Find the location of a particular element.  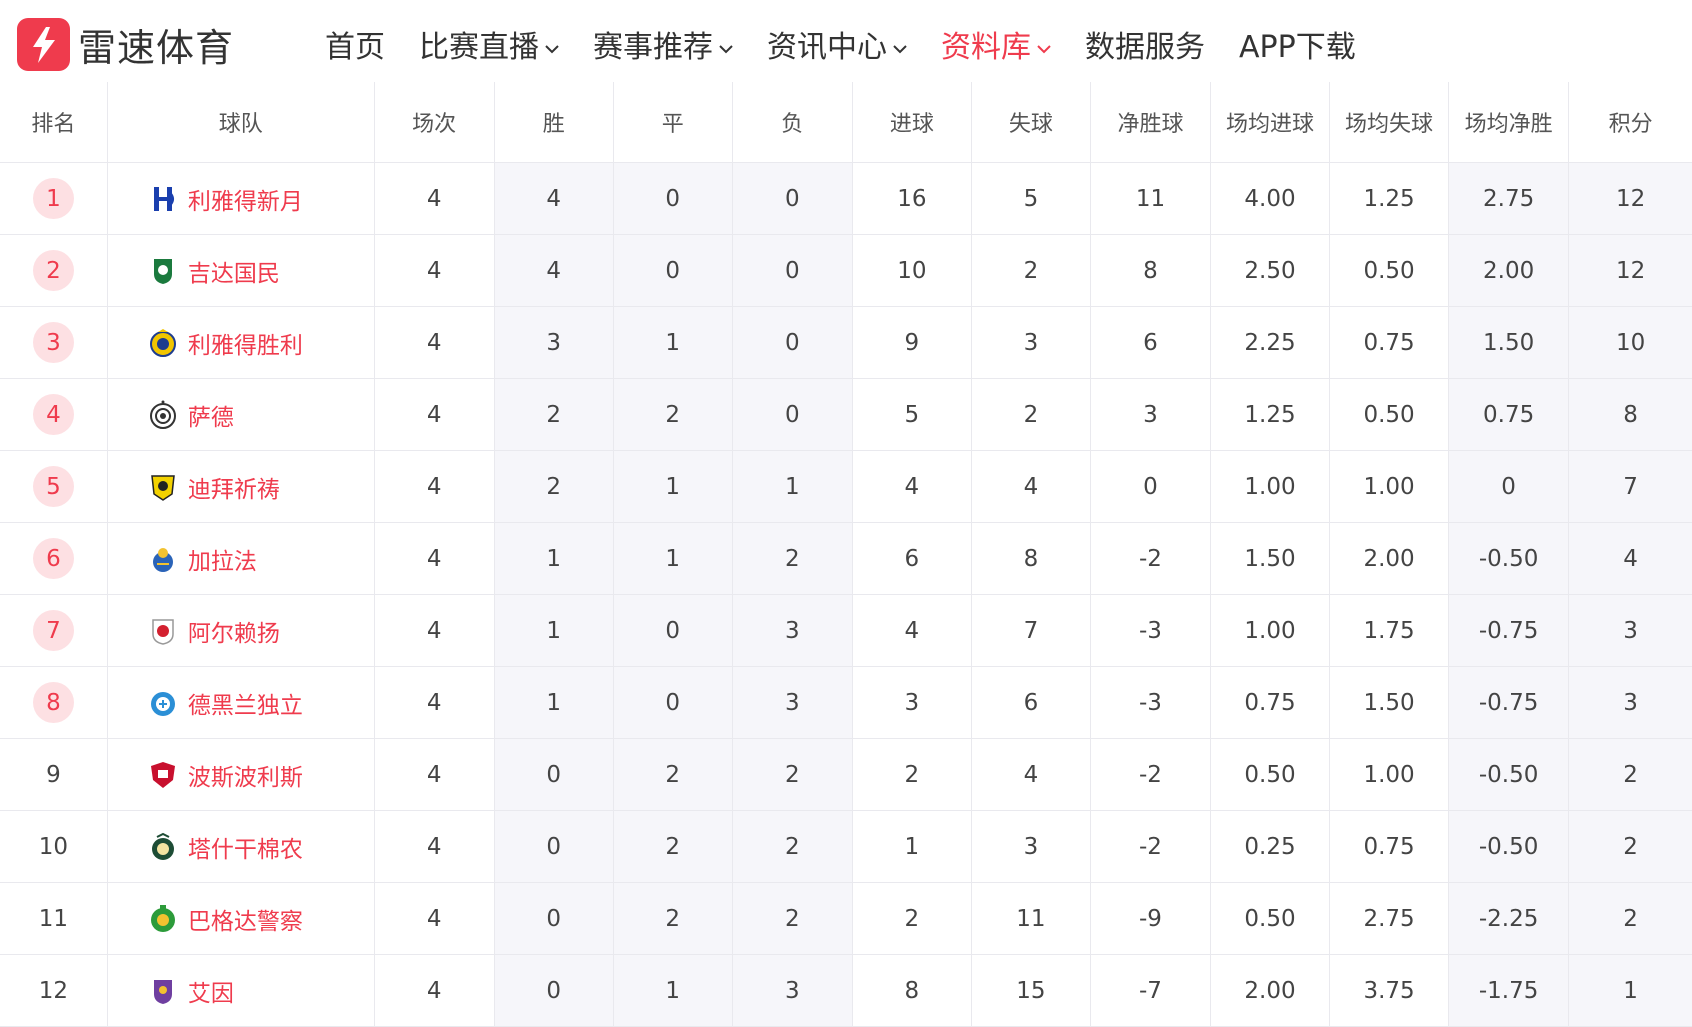

won-cell: 2 is located at coordinates (554, 414).